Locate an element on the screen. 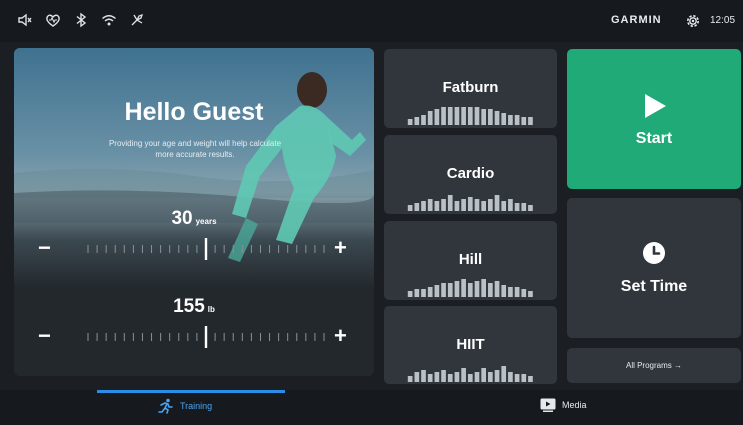  age-value: 30 is located at coordinates (182, 218).